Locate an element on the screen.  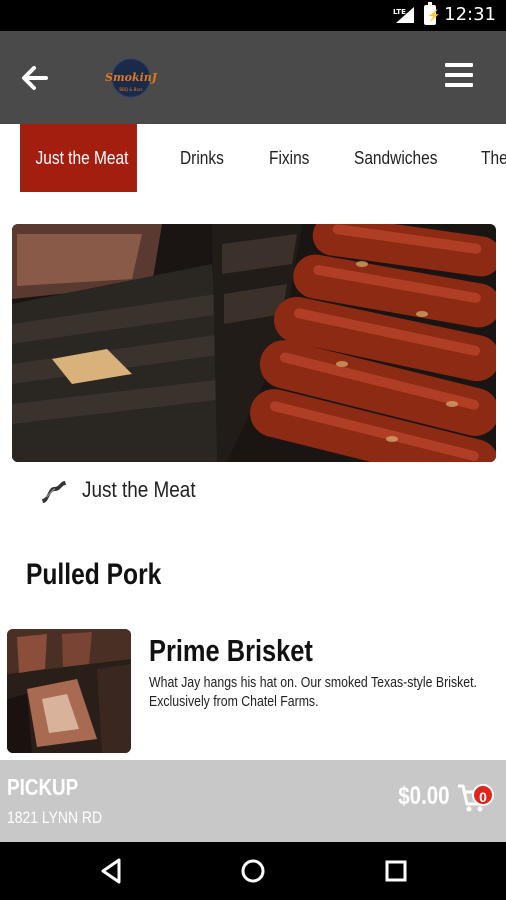
svg-text: SmokinJ is located at coordinates (131, 77).